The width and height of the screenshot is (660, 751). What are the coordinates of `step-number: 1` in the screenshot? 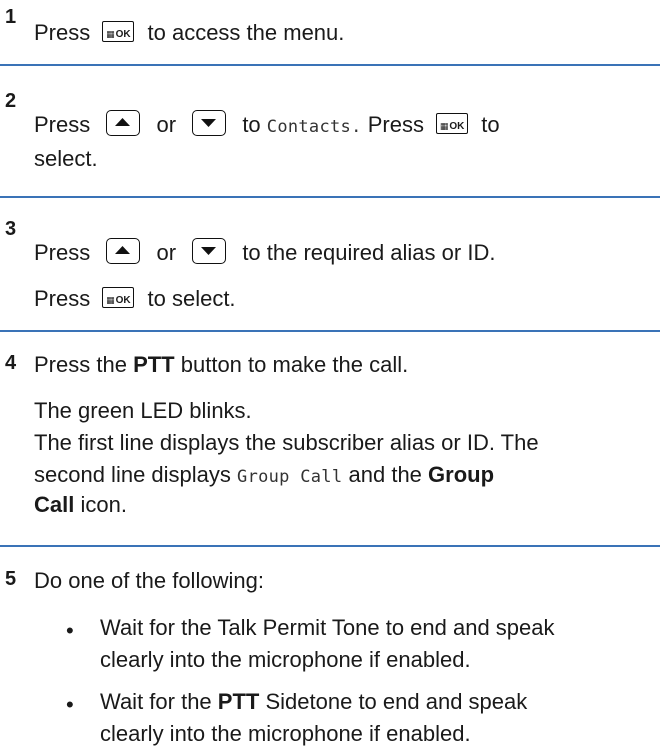 It's located at (11, 17).